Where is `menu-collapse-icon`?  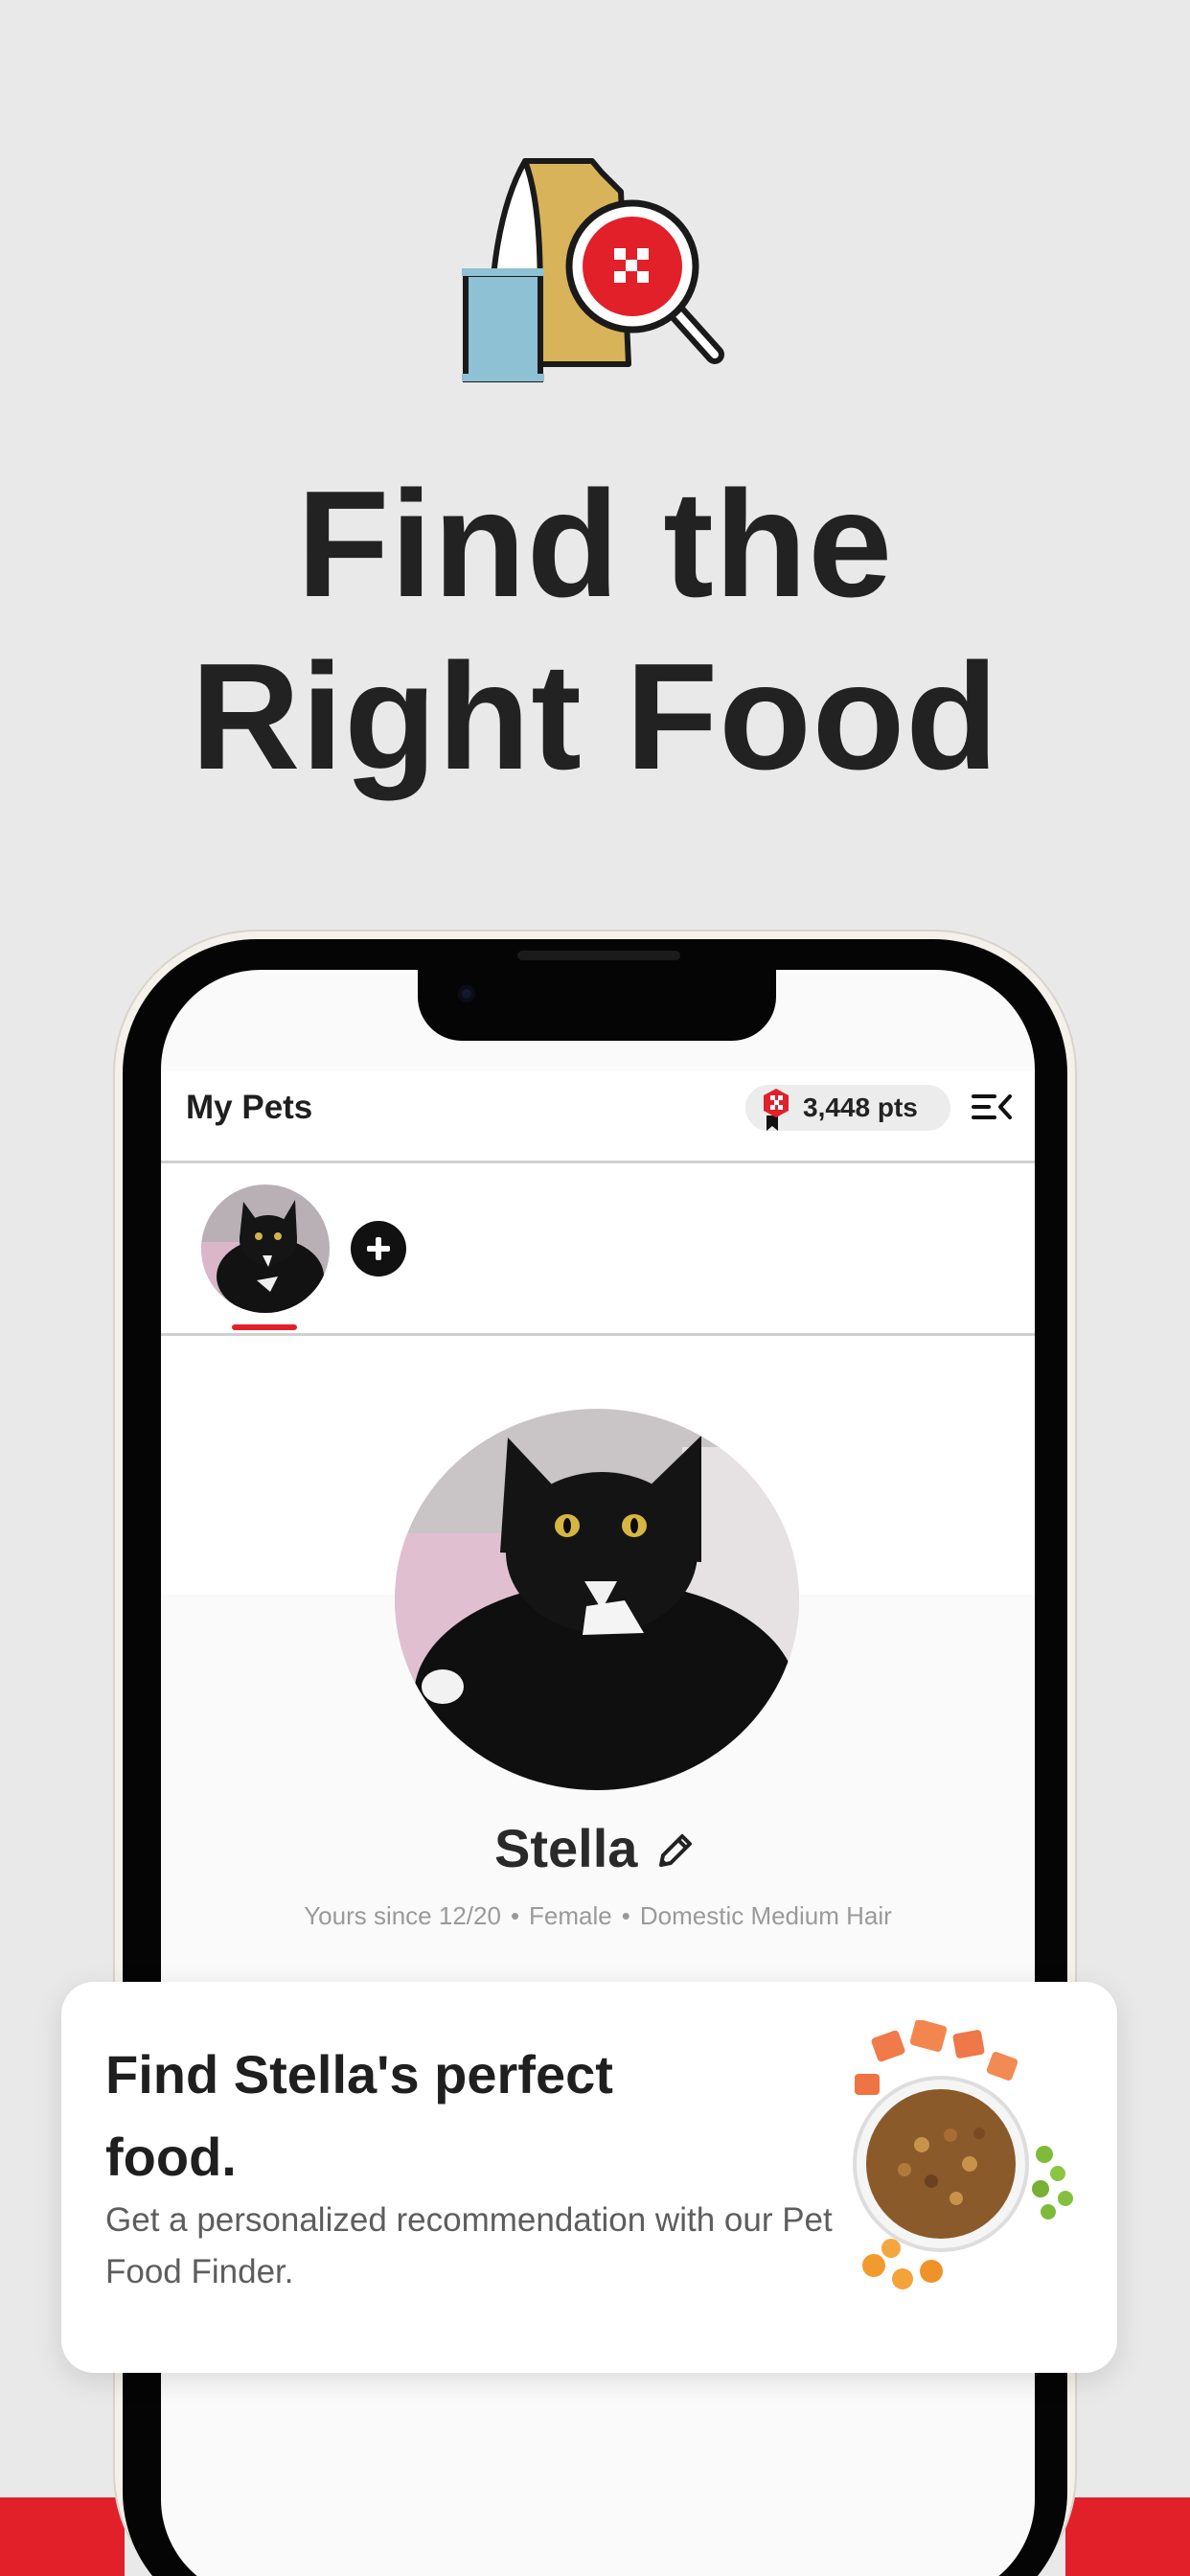
menu-collapse-icon is located at coordinates (992, 1107).